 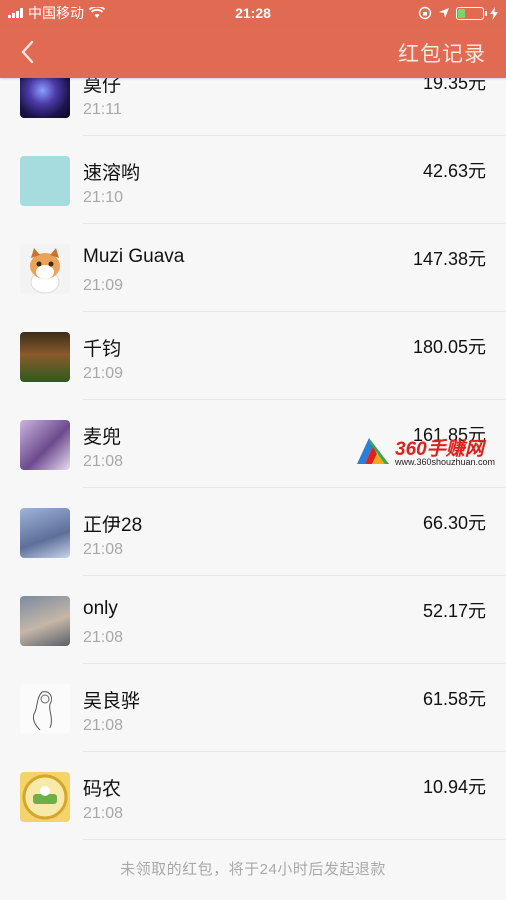 I want to click on badge-avatar-image, so click(x=45, y=797).